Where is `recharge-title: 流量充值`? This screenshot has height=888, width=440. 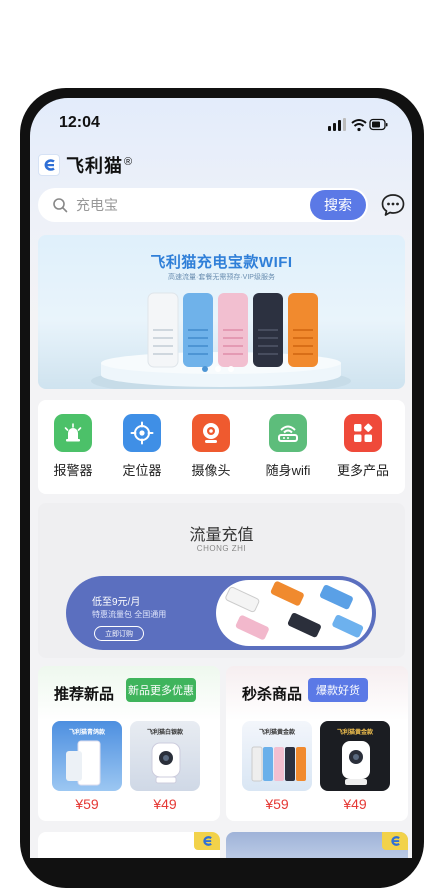 recharge-title: 流量充值 is located at coordinates (221, 535).